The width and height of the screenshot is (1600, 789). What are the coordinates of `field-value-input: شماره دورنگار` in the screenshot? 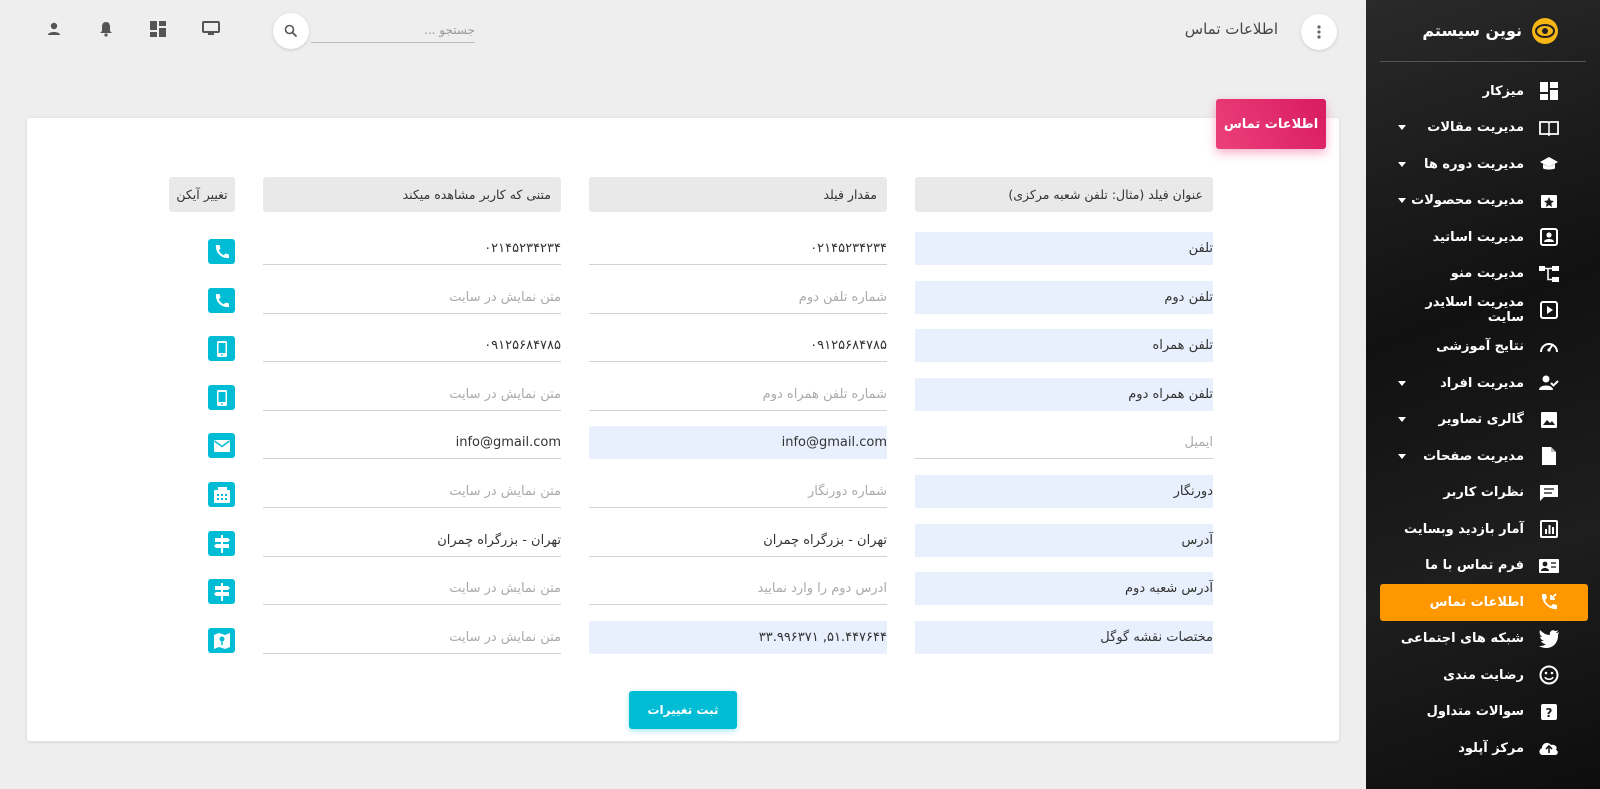 It's located at (738, 491).